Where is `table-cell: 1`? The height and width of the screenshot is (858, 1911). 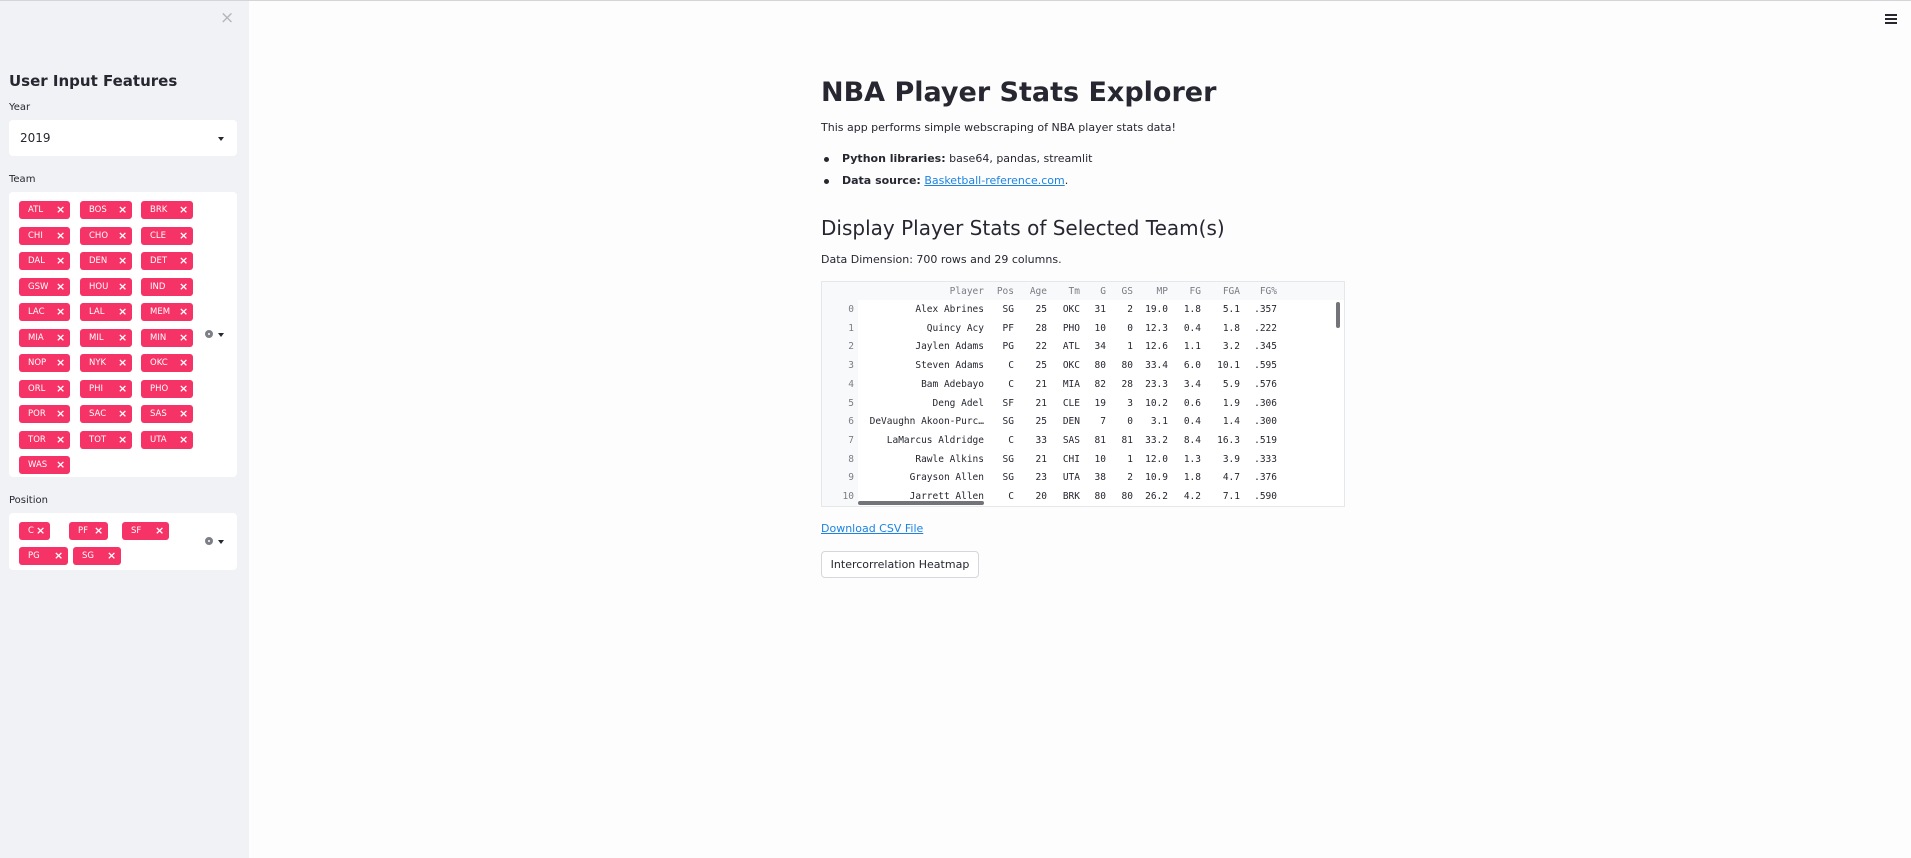
table-cell: 1 is located at coordinates (1130, 347).